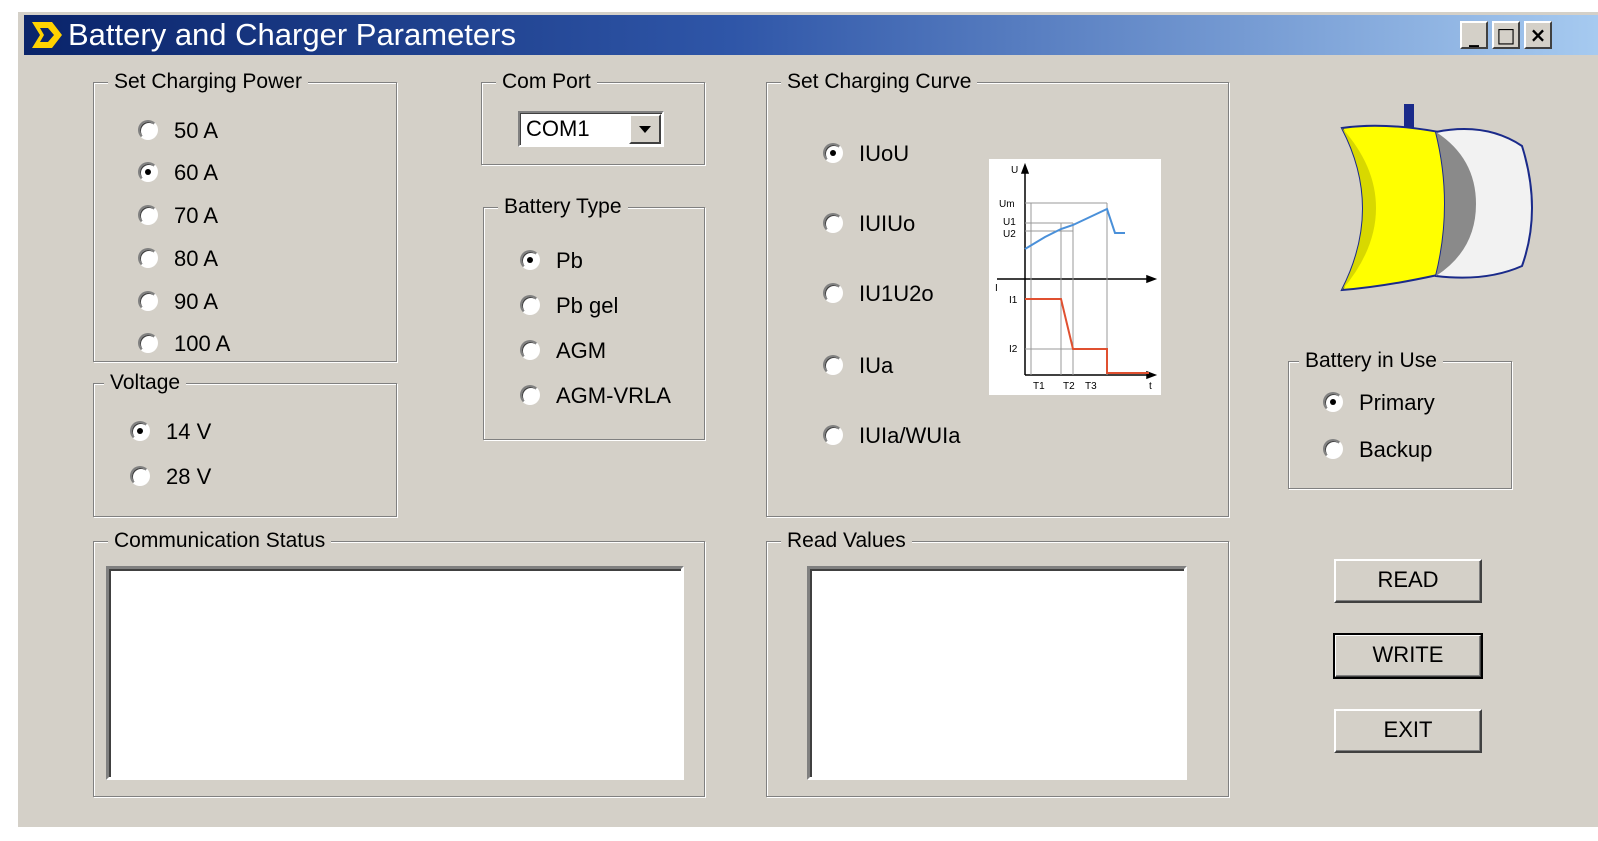 Image resolution: width=1598 pixels, height=841 pixels. I want to click on axis-label-t1: T1, so click(1039, 386).